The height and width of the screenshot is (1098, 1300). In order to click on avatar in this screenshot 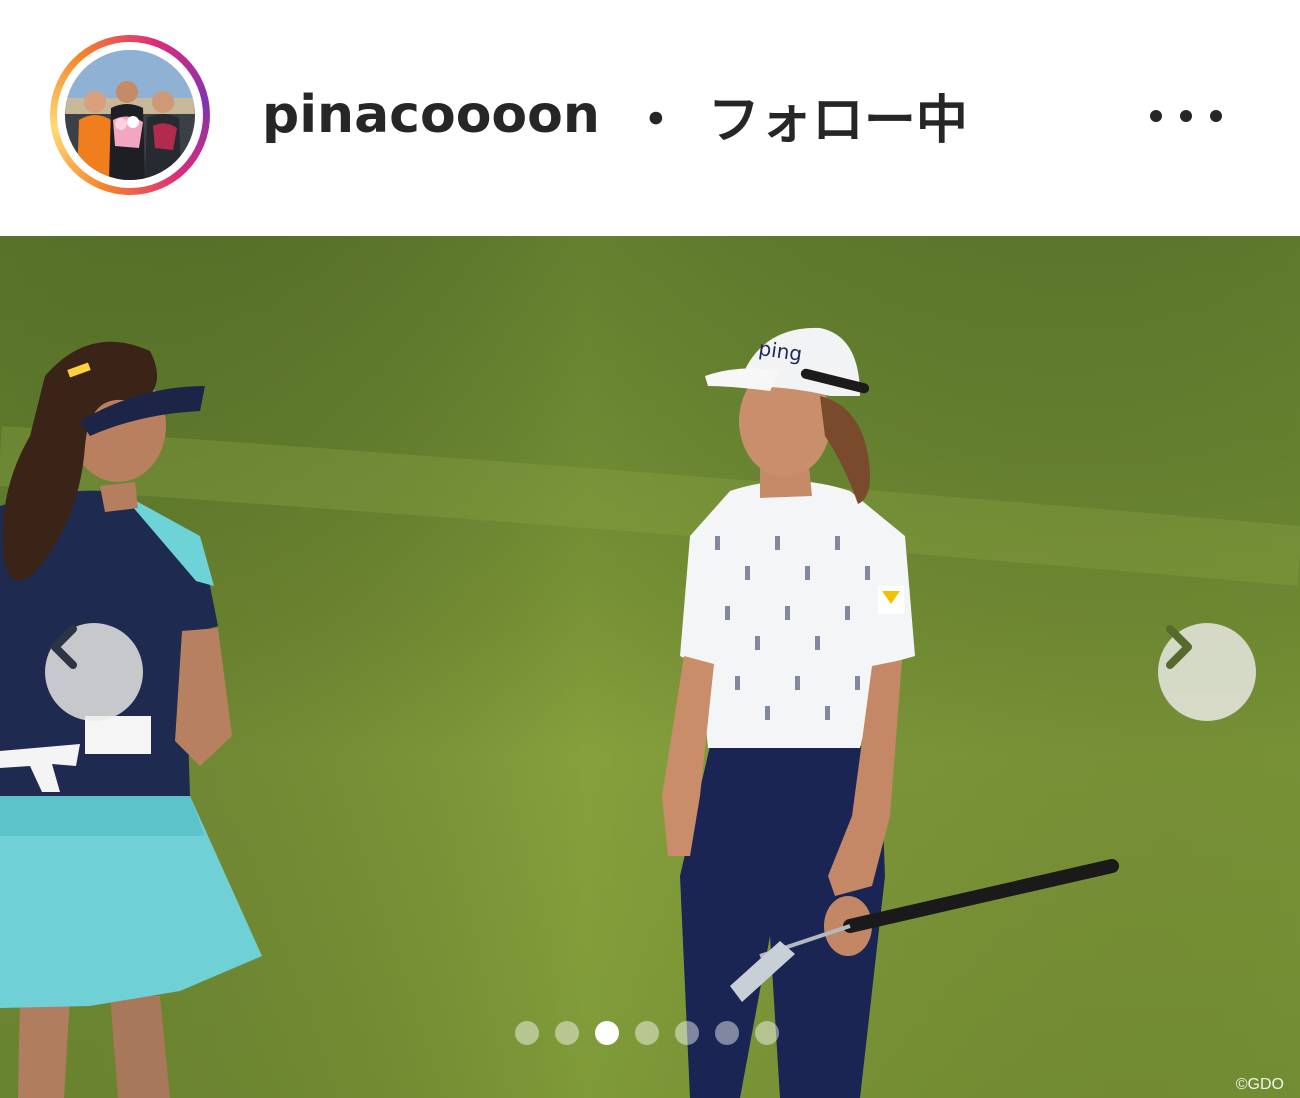, I will do `click(130, 115)`.